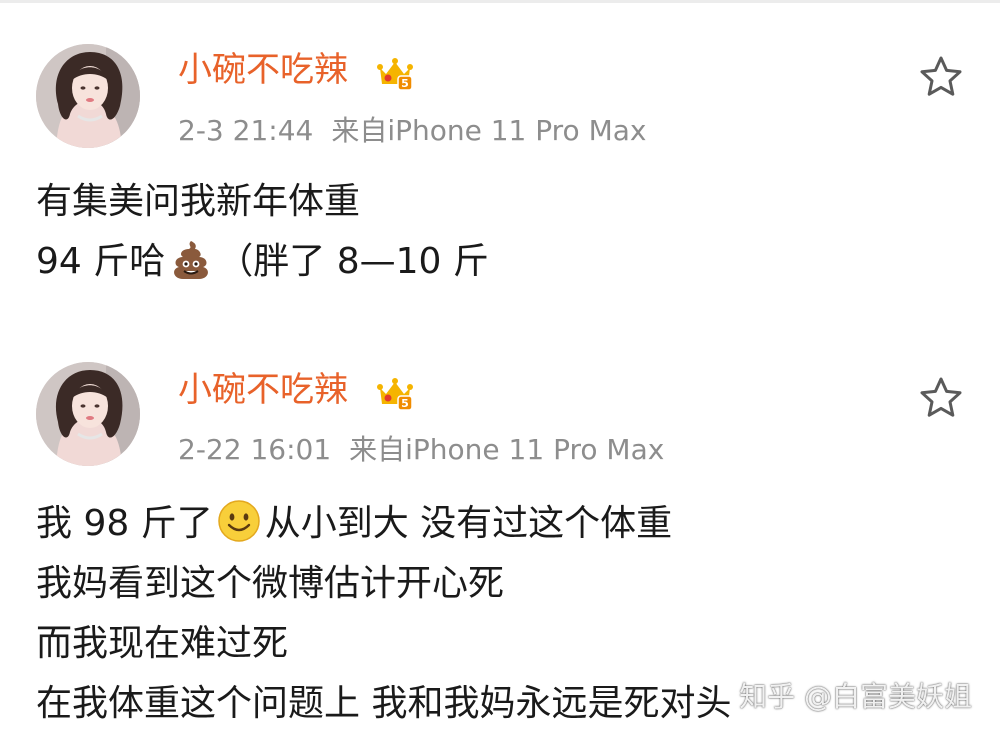 The height and width of the screenshot is (736, 1000). I want to click on post-body: 有集美问我新年体重 94 斤哈 （胖了 8—10 斤, so click(262, 232).